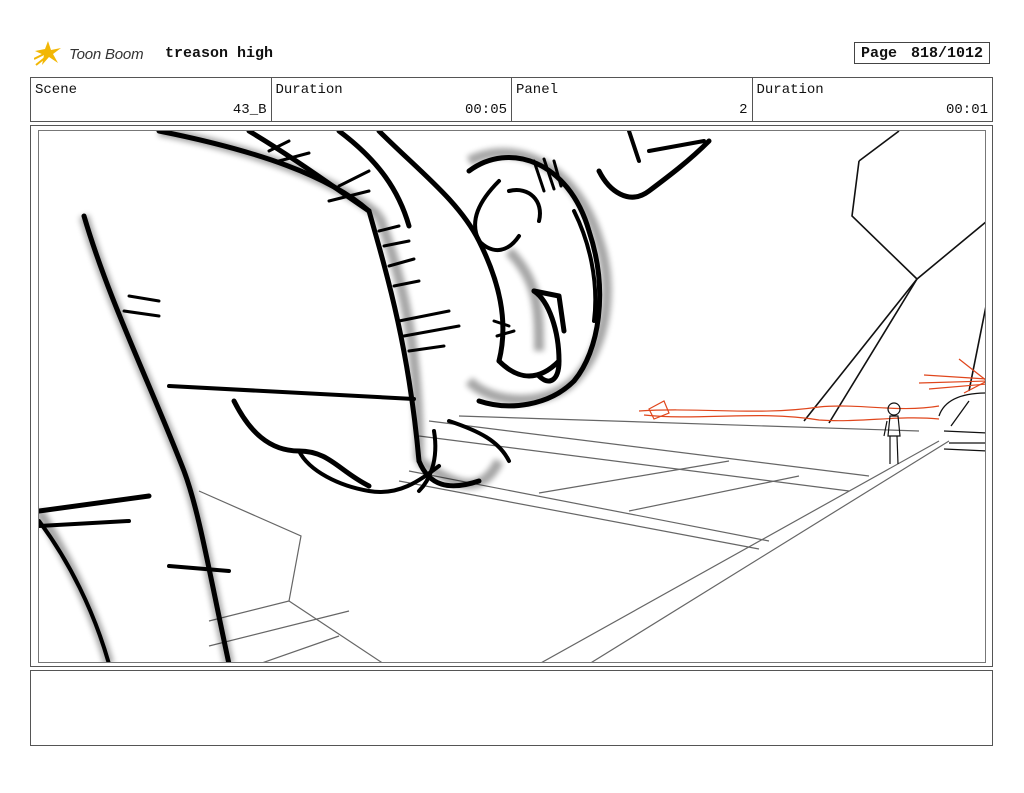 This screenshot has height=793, width=1024. What do you see at coordinates (966, 110) in the screenshot?
I see `panel-duration-value: 00:01` at bounding box center [966, 110].